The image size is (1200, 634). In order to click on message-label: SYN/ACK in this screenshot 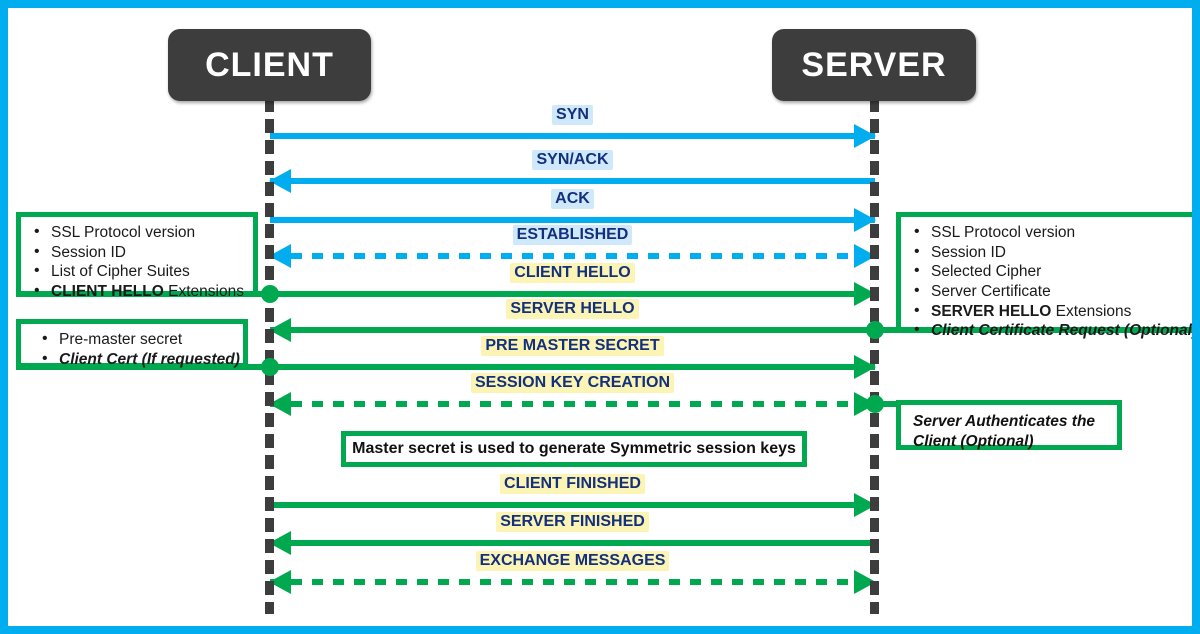, I will do `click(572, 159)`.